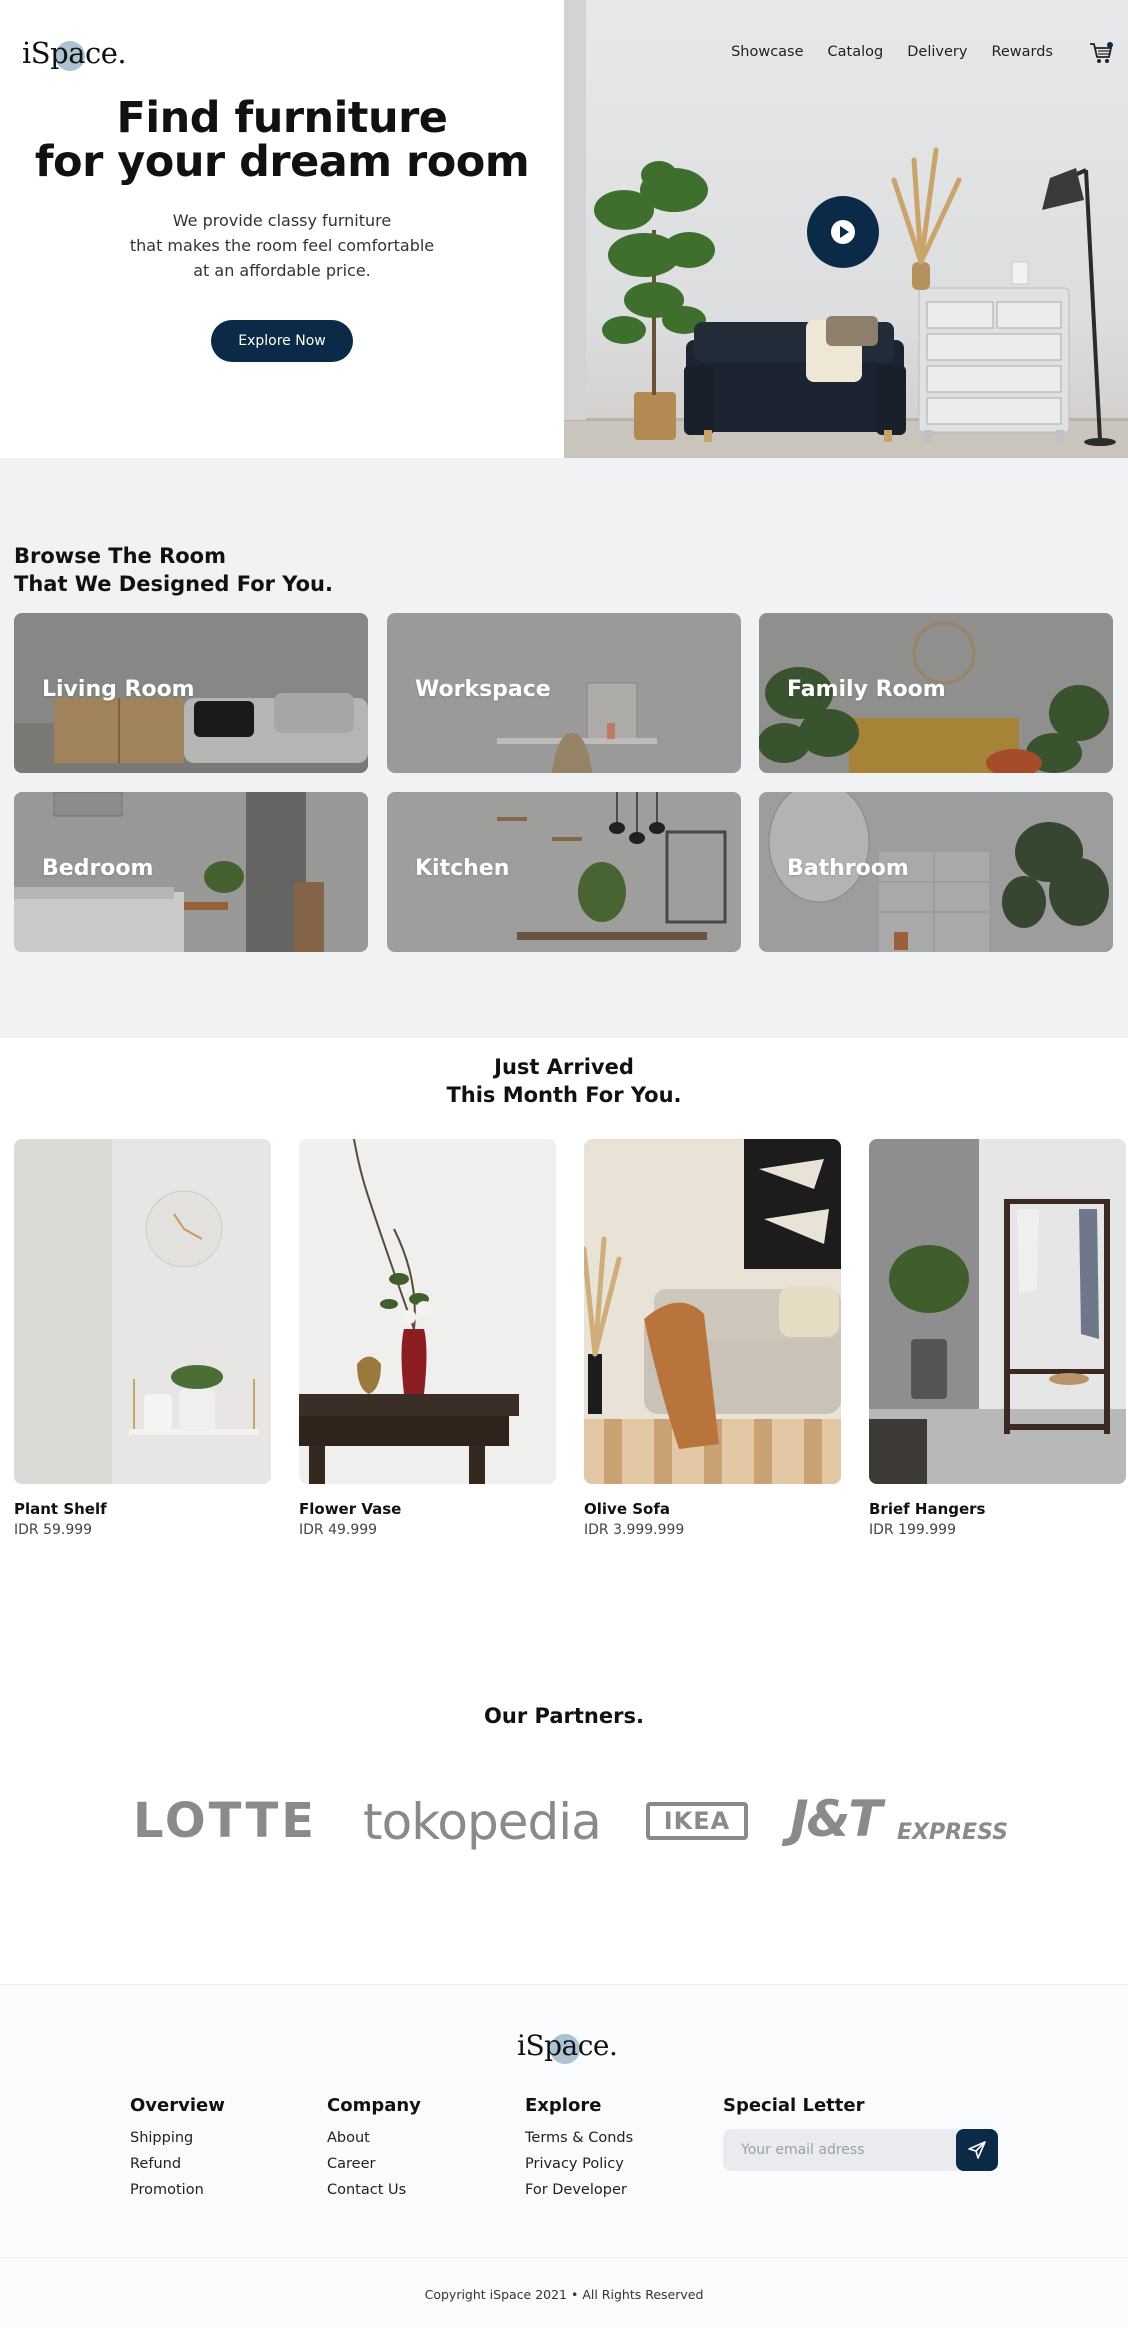 The height and width of the screenshot is (2328, 1128). I want to click on product-card-olive-sofa: Olive Sofa IDR 3.999.999, so click(712, 1338).